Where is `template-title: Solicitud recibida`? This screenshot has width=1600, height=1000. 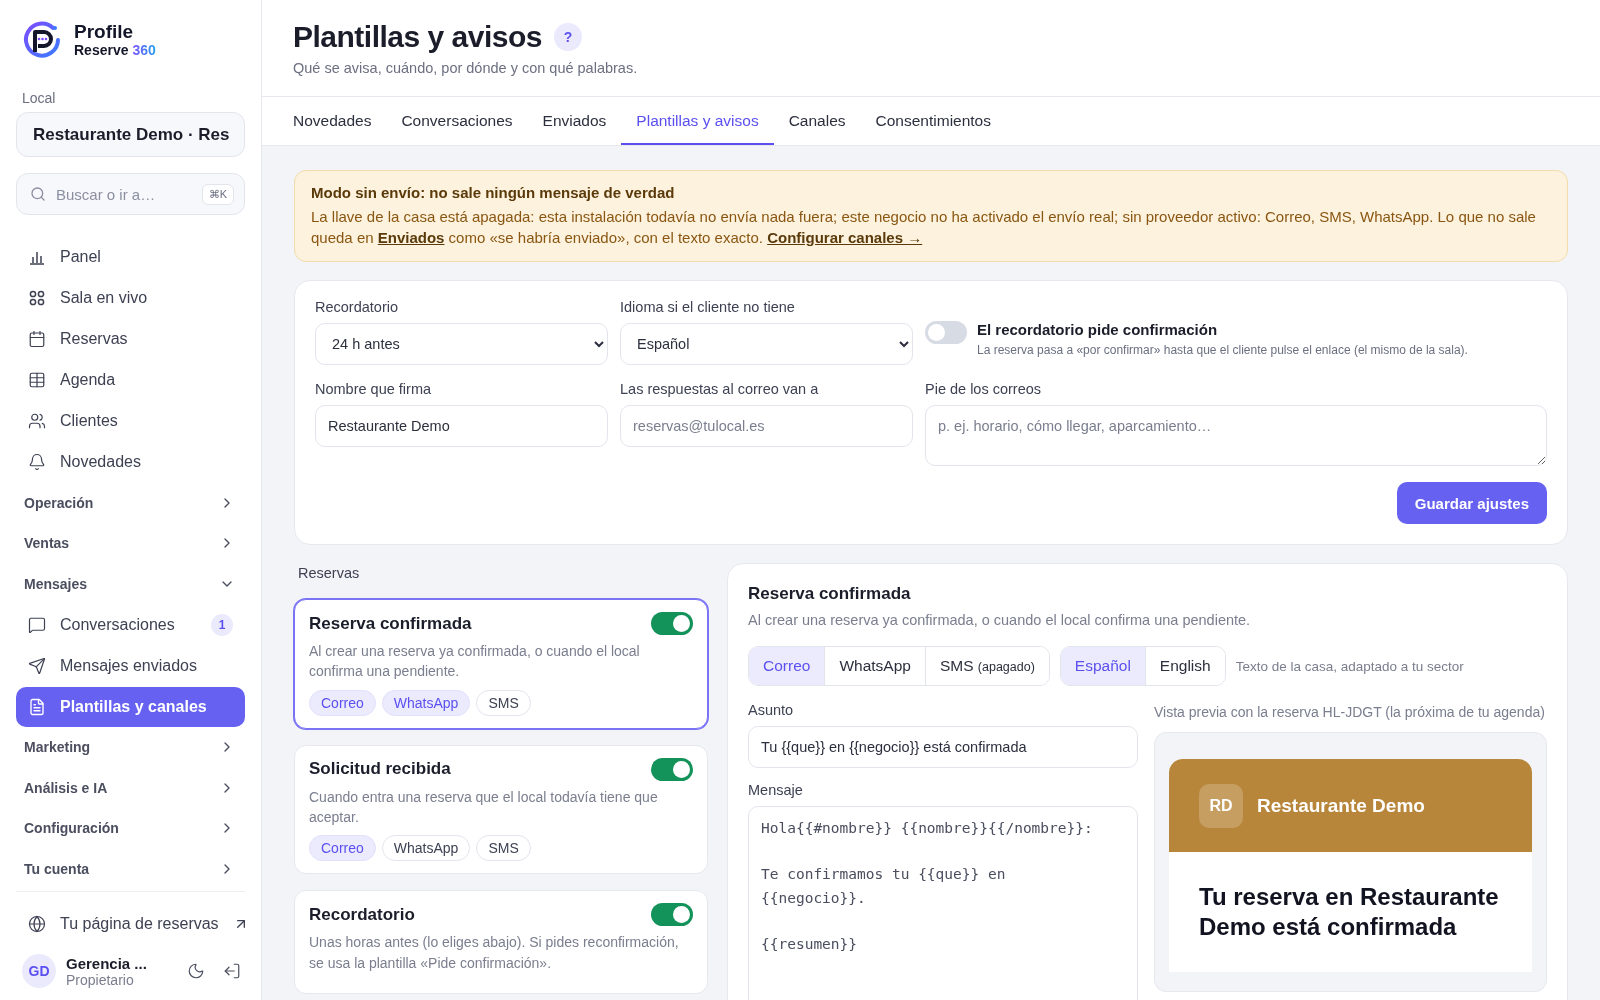
template-title: Solicitud recibida is located at coordinates (380, 769).